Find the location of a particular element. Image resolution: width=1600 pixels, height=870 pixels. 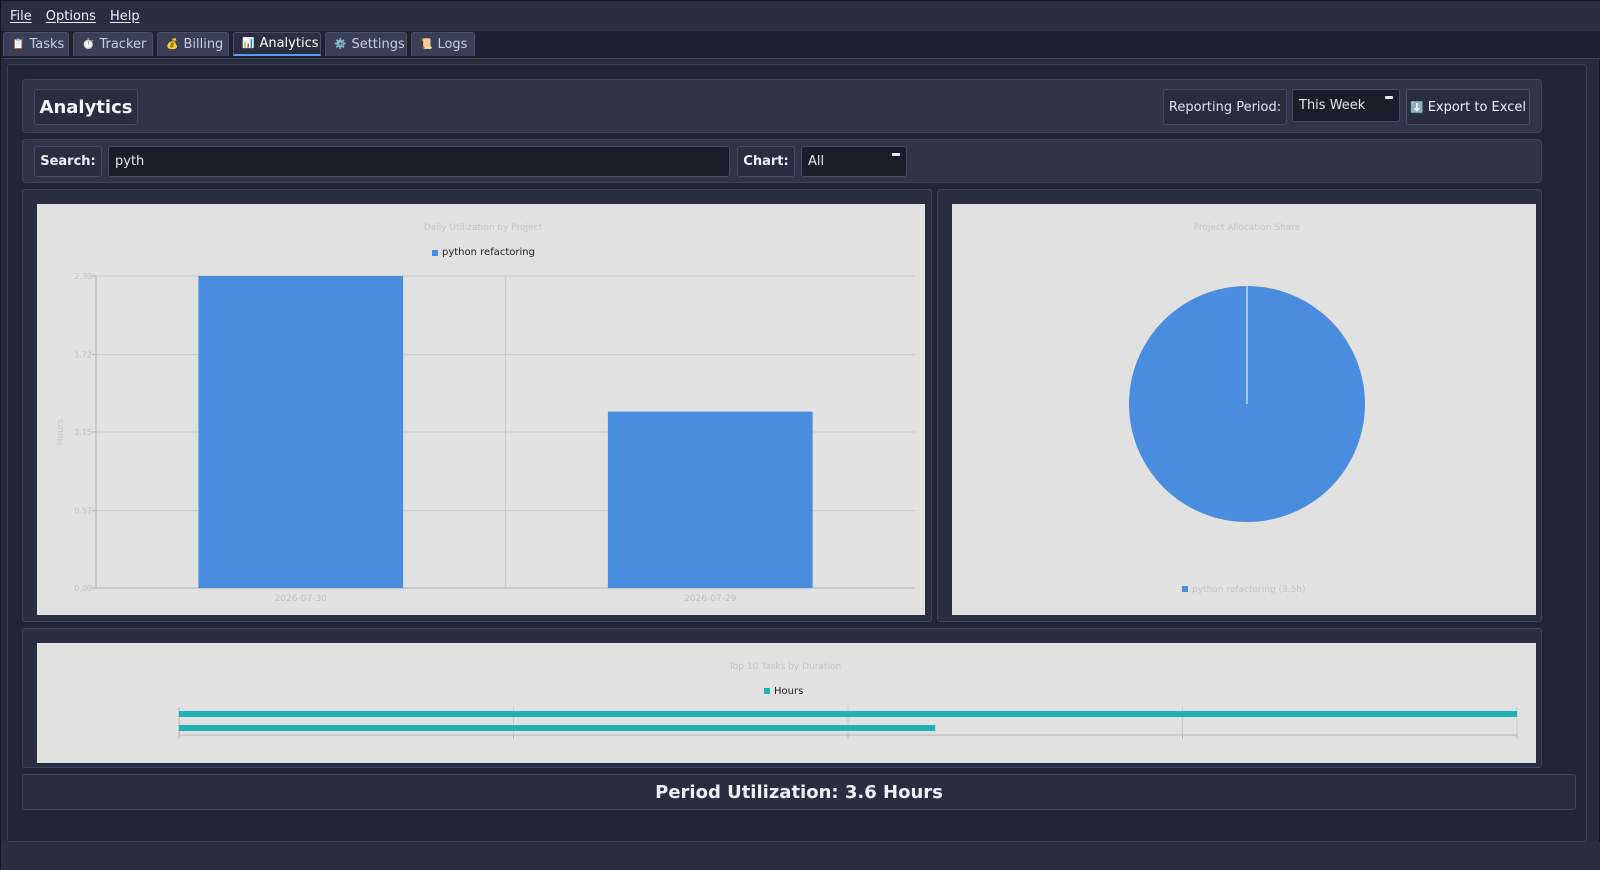

tab-label: Tasks is located at coordinates (47, 44).